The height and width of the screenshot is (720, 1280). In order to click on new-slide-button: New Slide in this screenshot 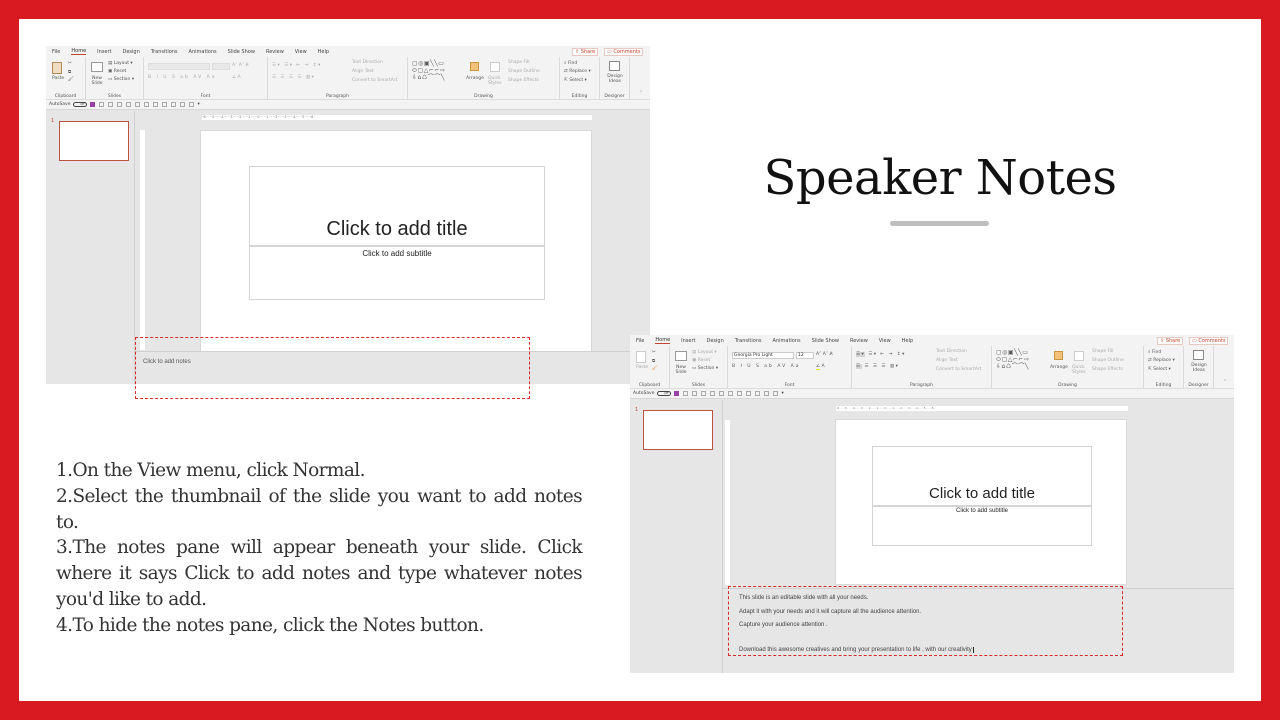, I will do `click(681, 370)`.